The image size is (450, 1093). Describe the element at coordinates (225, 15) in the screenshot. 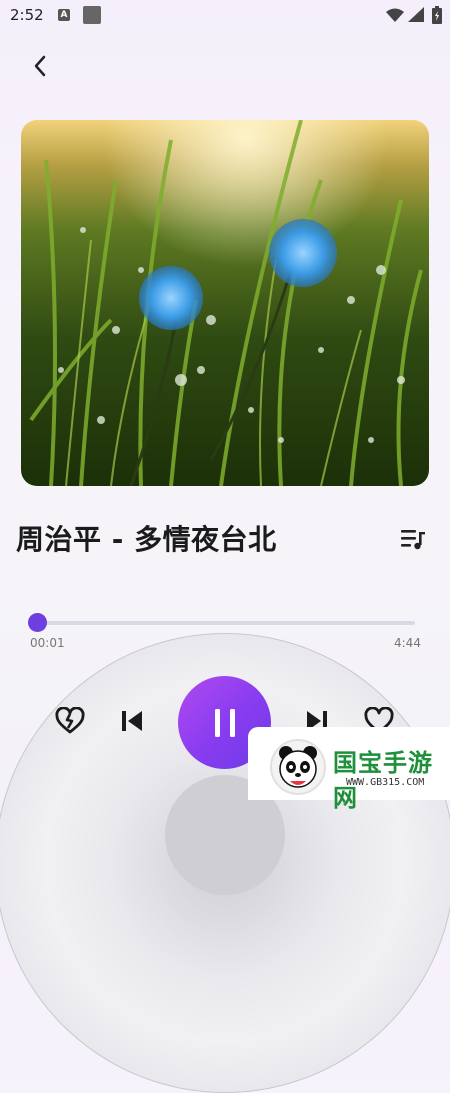

I see `status-bar: 2:52 A` at that location.